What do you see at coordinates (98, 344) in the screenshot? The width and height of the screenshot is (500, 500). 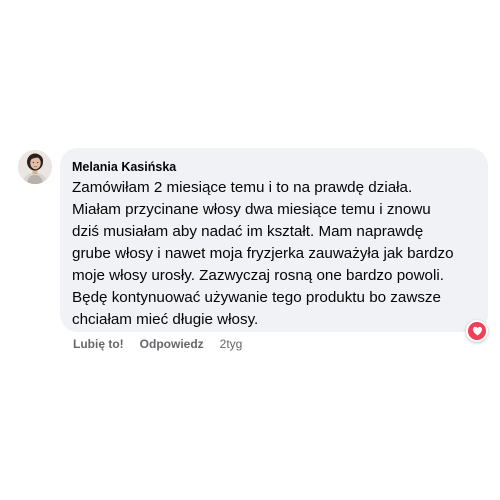 I see `like-button: Lubię to!` at bounding box center [98, 344].